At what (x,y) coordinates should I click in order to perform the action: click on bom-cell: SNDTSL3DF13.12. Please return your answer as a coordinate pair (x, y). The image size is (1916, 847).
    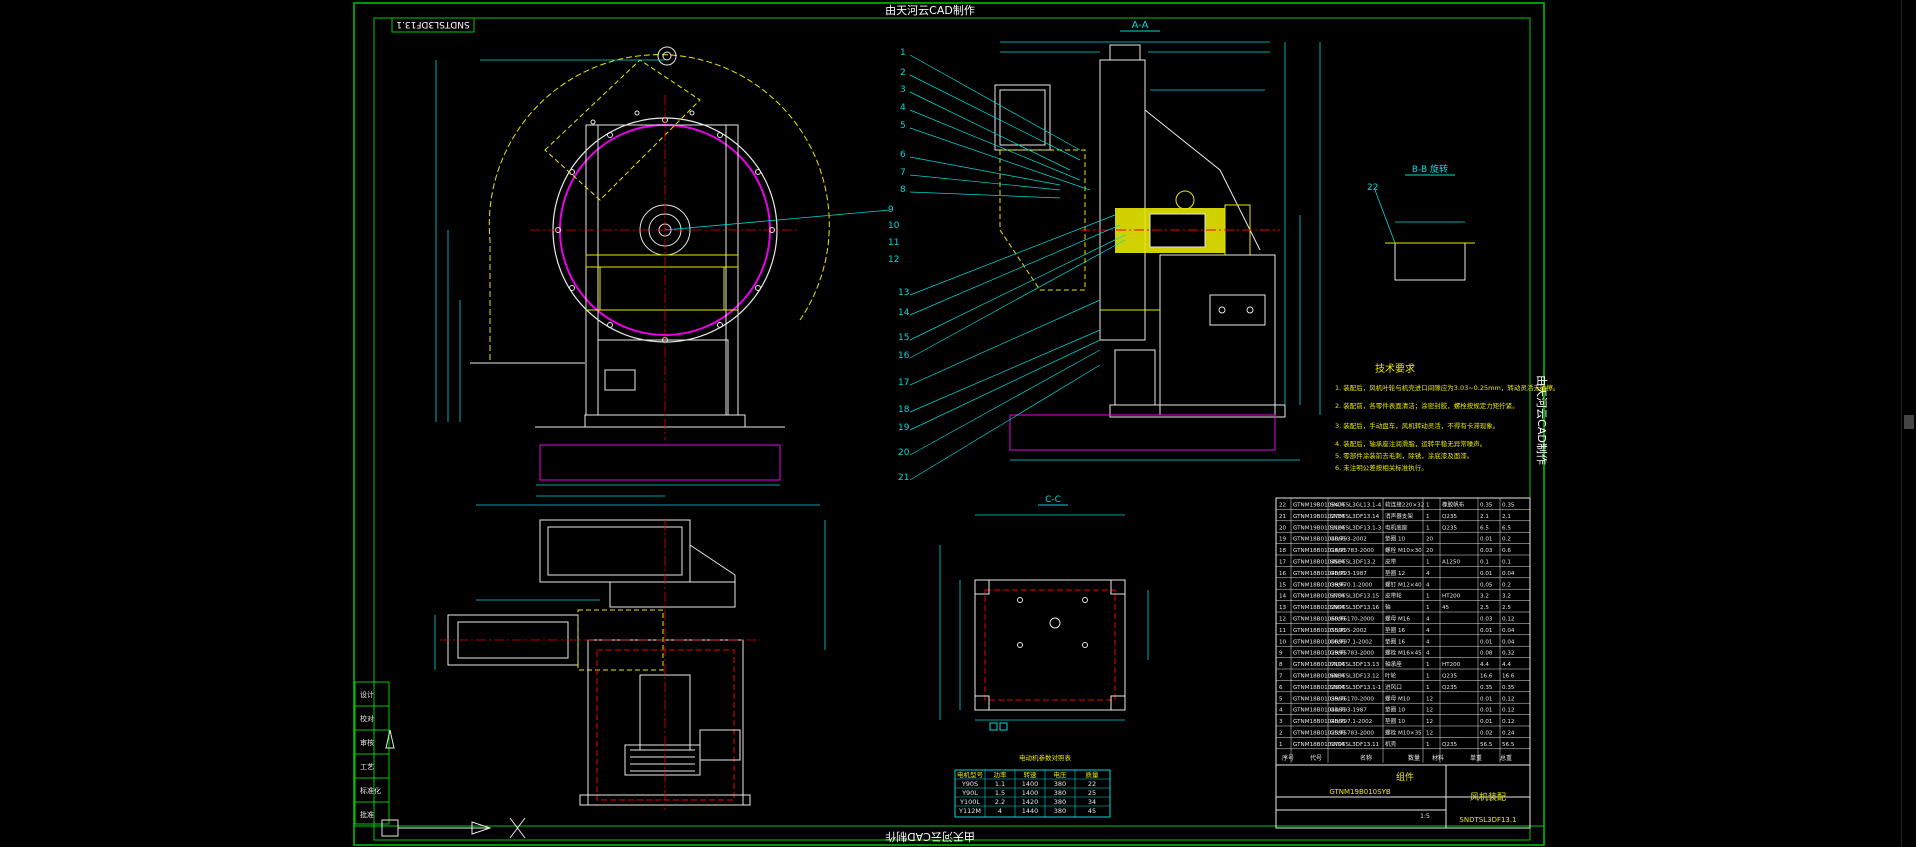
    Looking at the image, I should click on (1354, 677).